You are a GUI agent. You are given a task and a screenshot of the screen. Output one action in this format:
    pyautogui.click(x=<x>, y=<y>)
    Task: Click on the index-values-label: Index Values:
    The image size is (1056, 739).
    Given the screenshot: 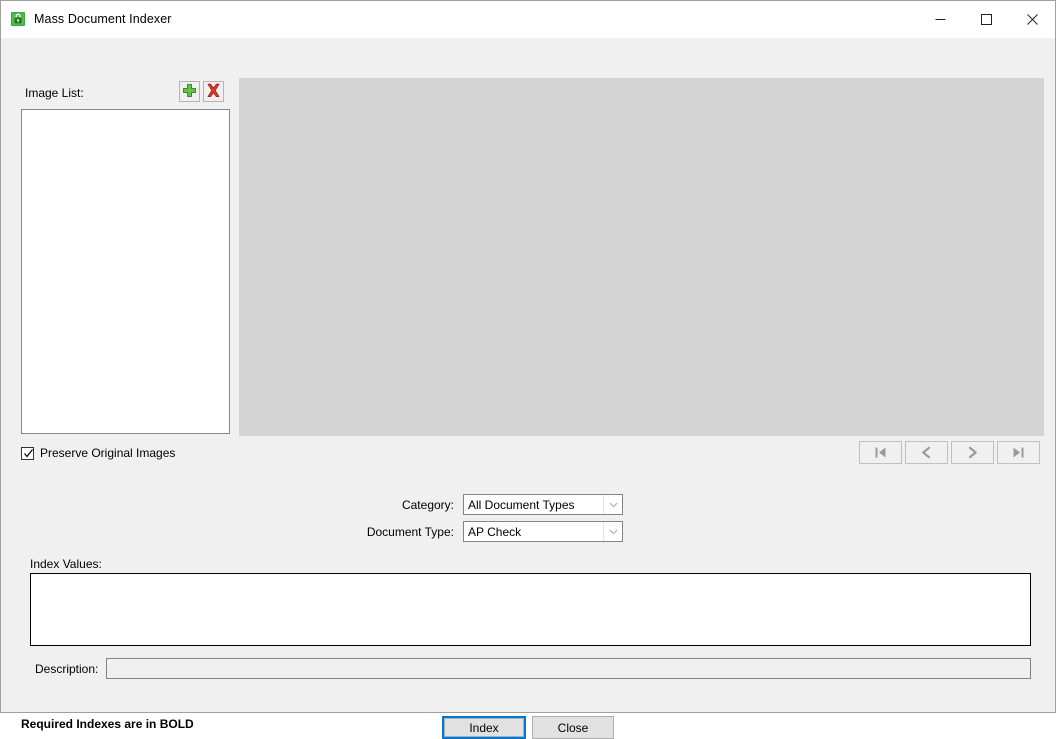 What is the action you would take?
    pyautogui.click(x=66, y=564)
    